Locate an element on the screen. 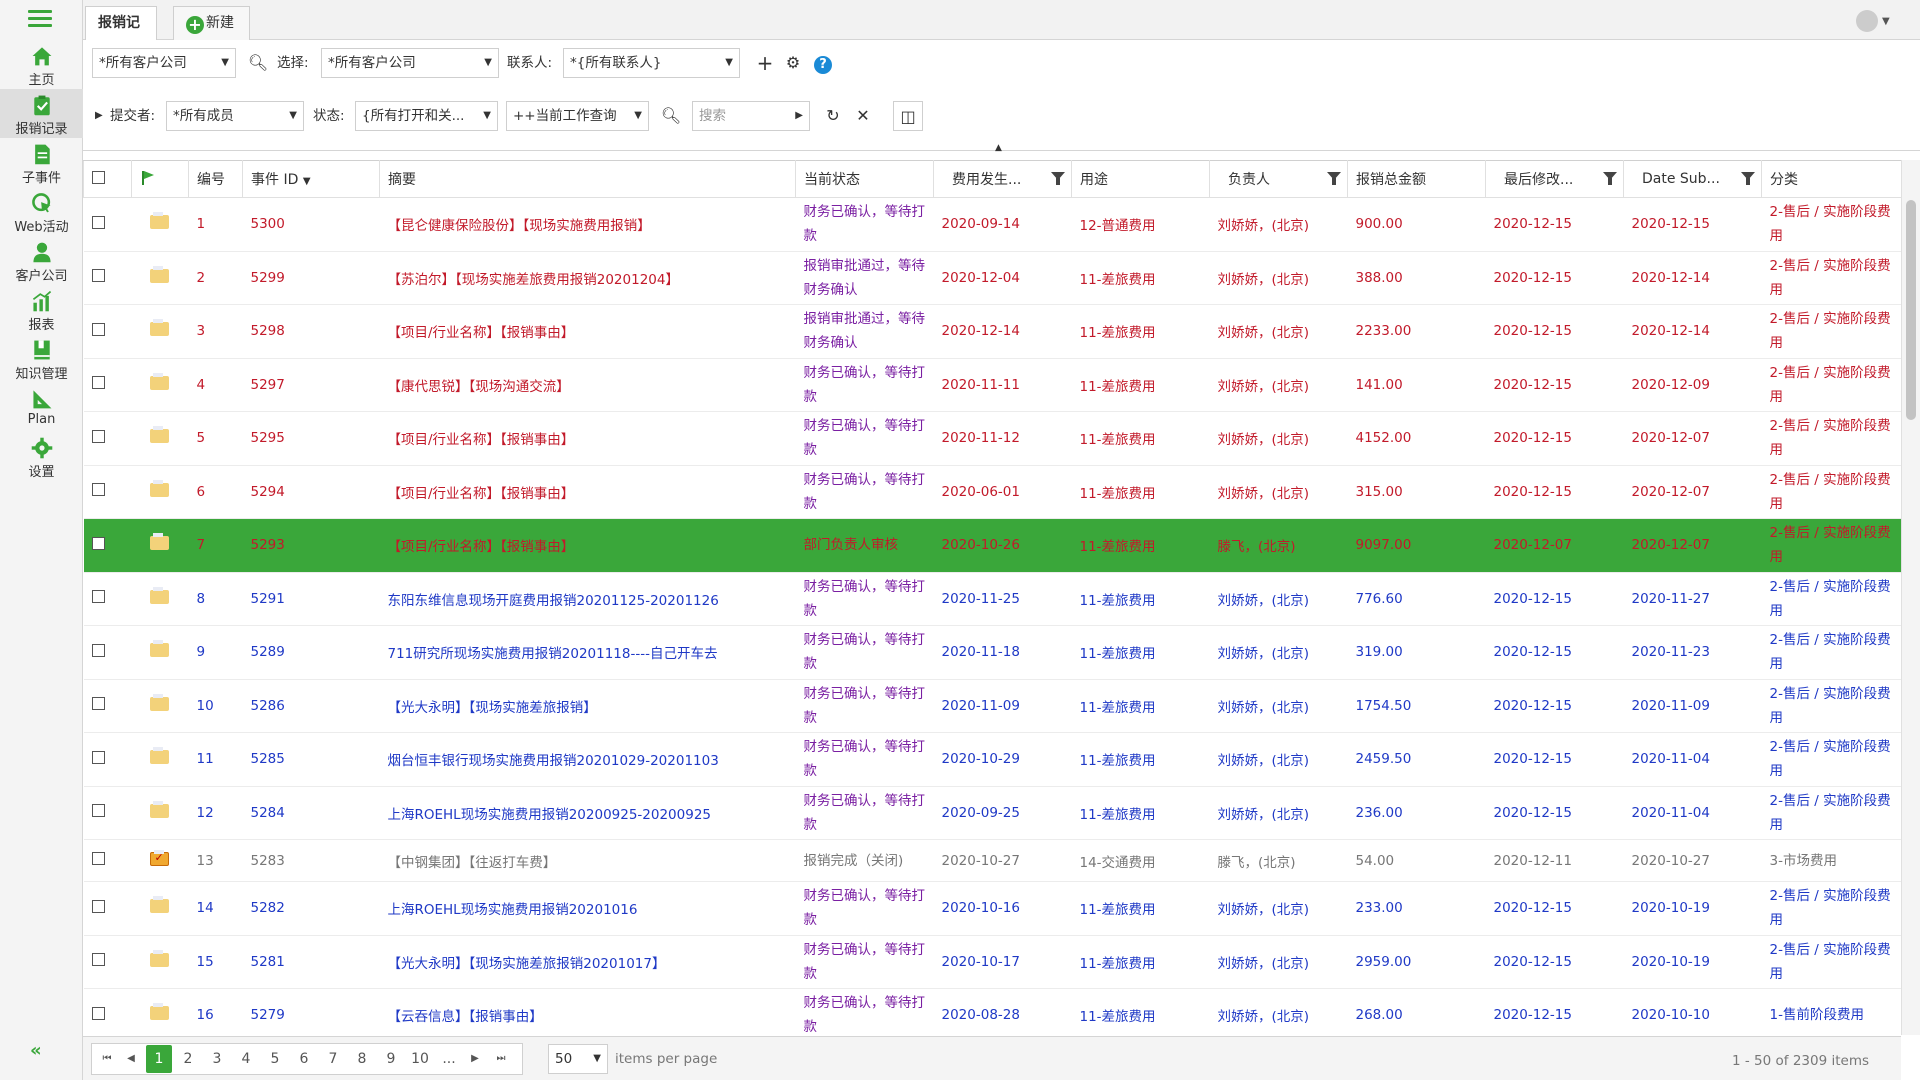 The width and height of the screenshot is (1920, 1080). query-select: ++当前工作查询 ▼ is located at coordinates (577, 116).